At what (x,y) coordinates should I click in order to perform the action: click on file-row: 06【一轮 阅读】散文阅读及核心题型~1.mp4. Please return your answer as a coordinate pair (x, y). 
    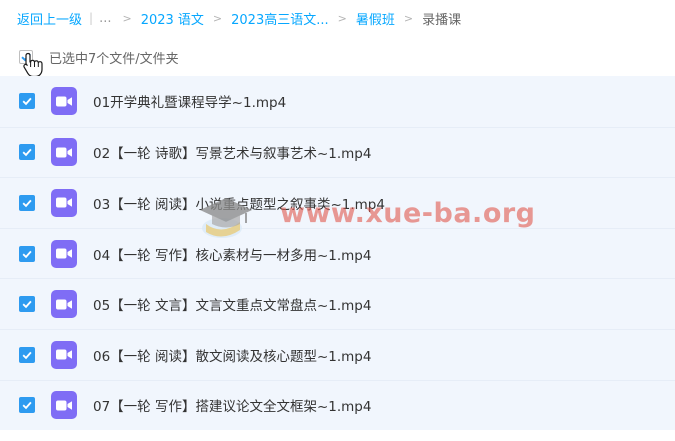
    Looking at the image, I should click on (337, 354).